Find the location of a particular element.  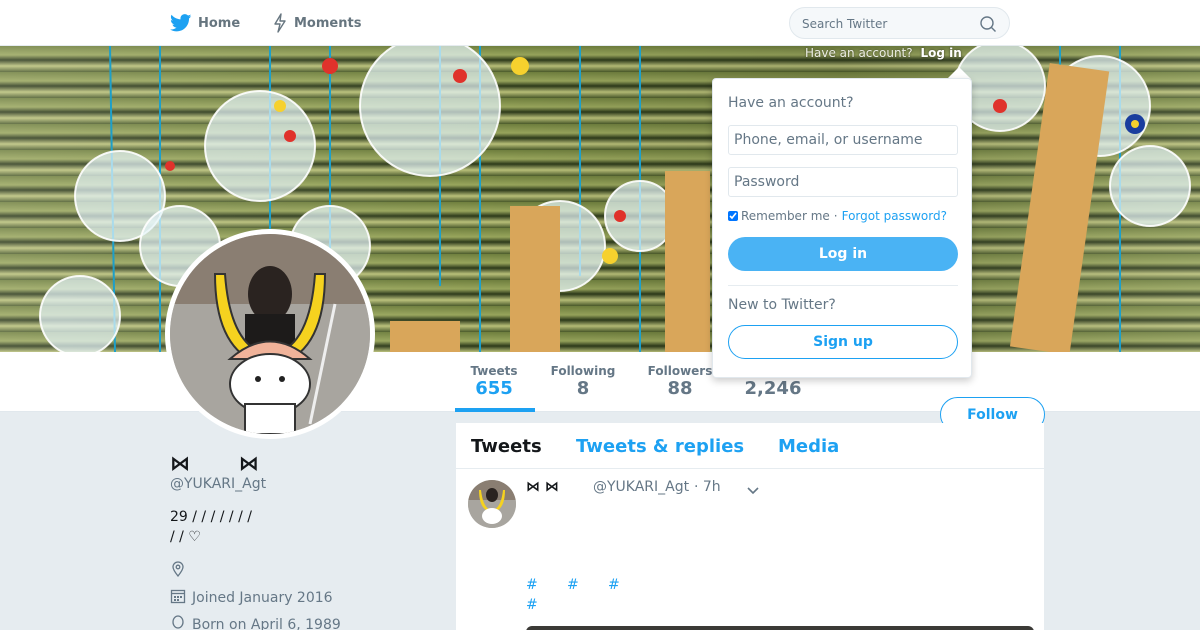

header-login-prompt: Have an account? Log in is located at coordinates (883, 53).